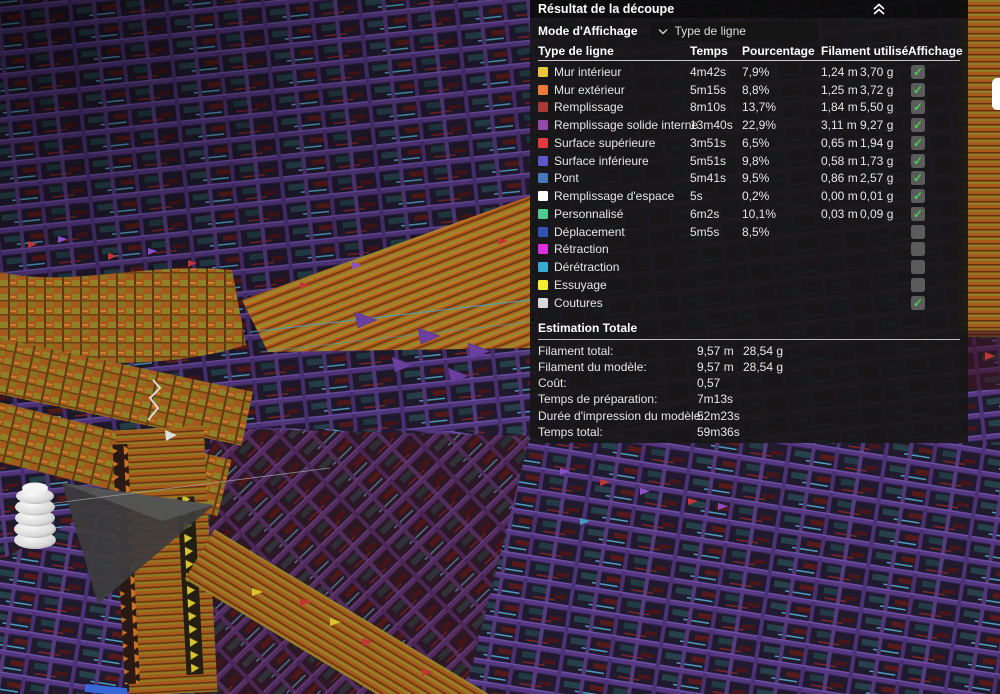  What do you see at coordinates (759, 125) in the screenshot?
I see `line-type-percent: 22,9%` at bounding box center [759, 125].